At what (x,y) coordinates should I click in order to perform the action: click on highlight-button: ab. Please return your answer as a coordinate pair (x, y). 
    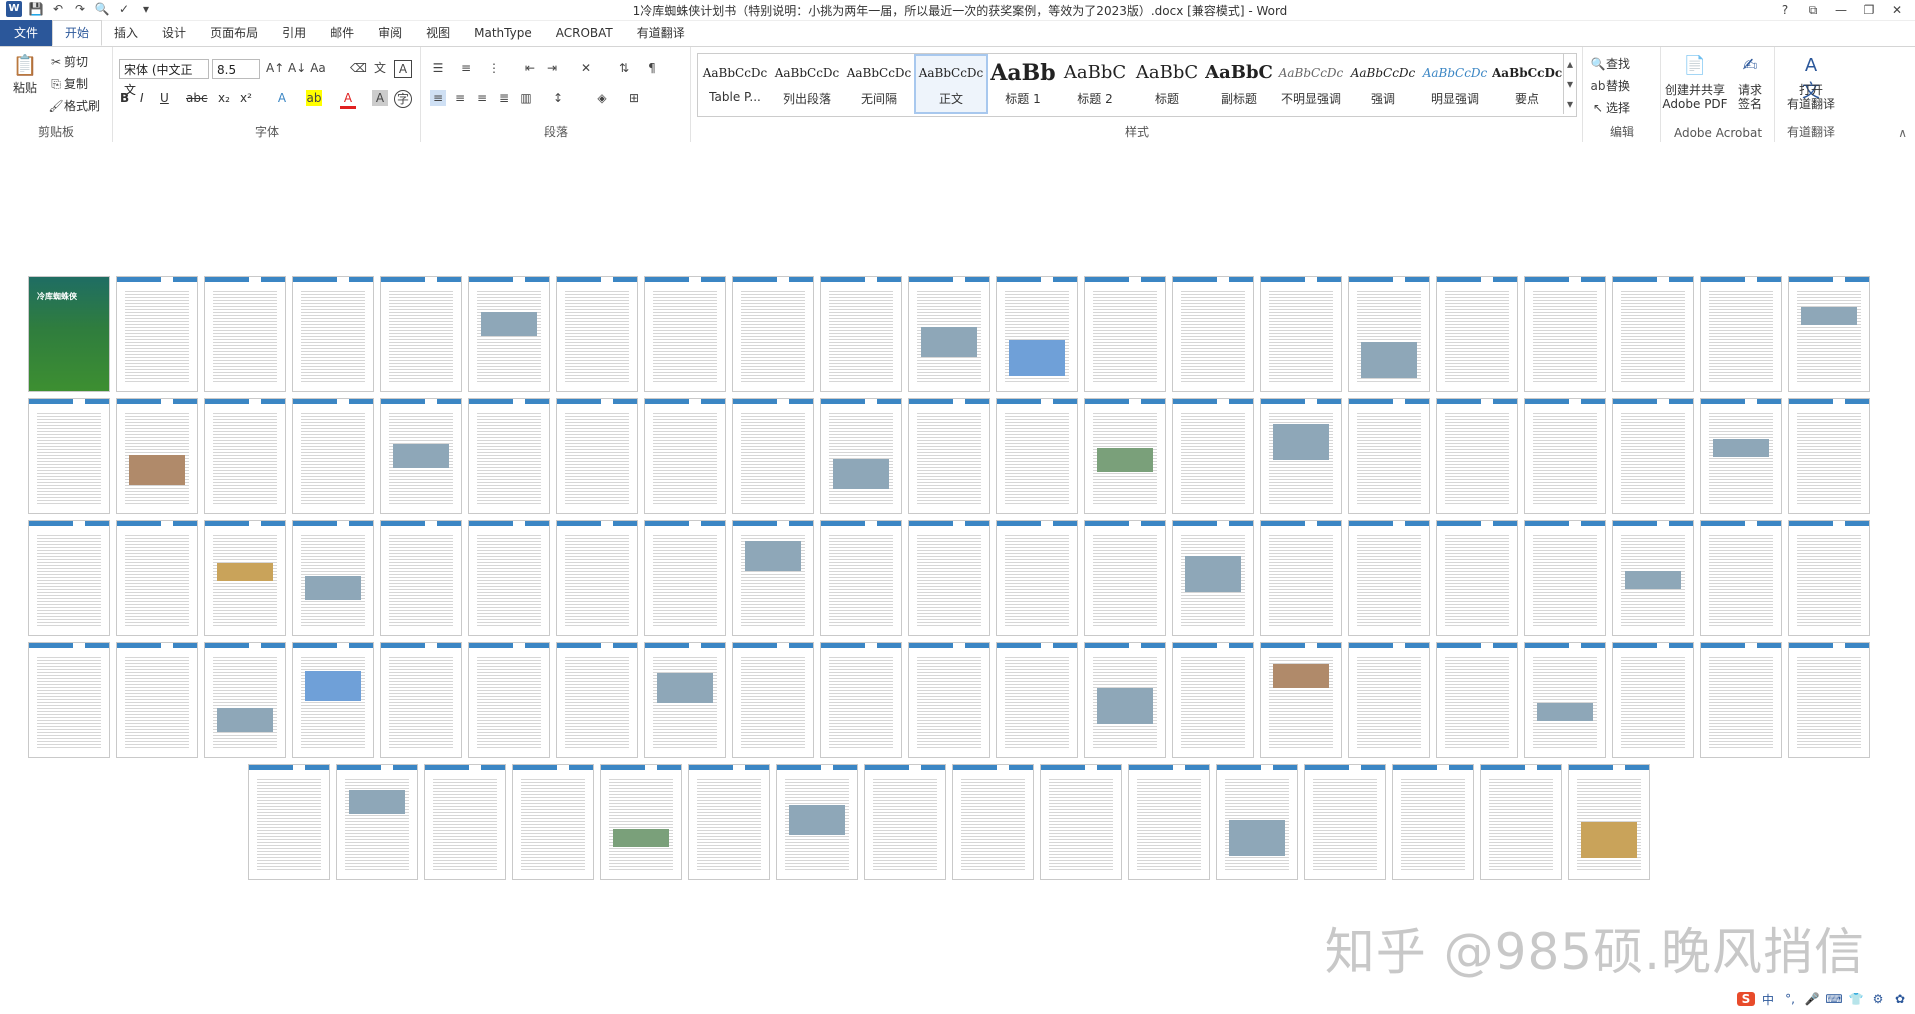
    Looking at the image, I should click on (314, 98).